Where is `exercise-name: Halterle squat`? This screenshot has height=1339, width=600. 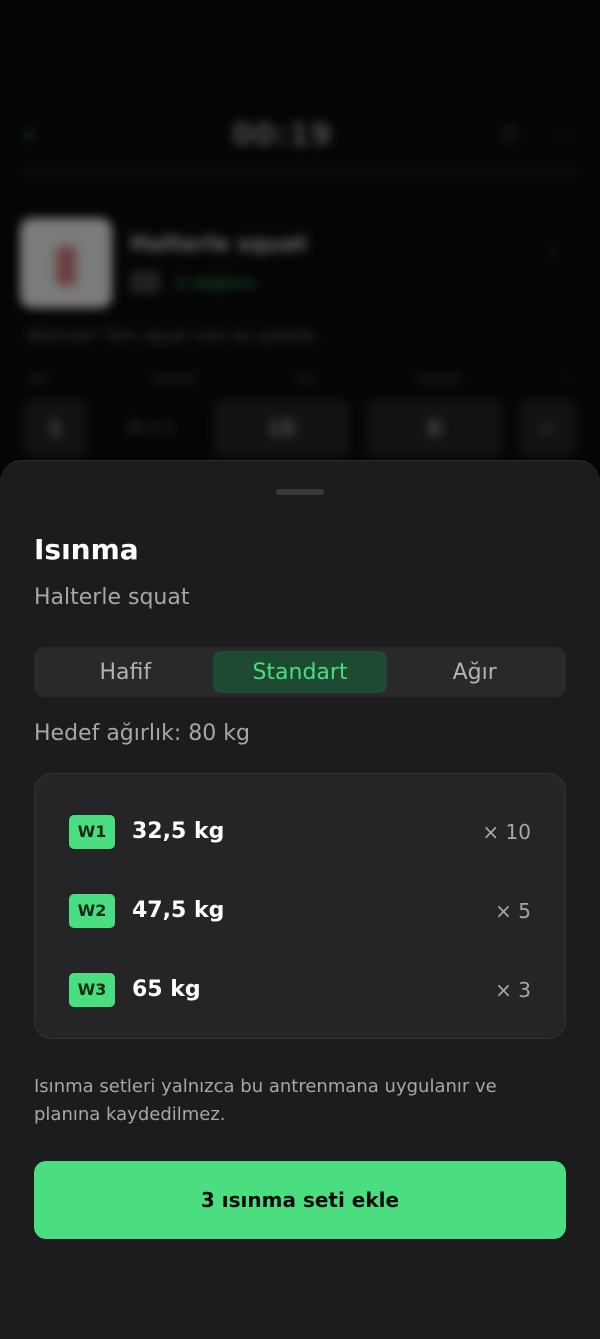 exercise-name: Halterle squat is located at coordinates (112, 597).